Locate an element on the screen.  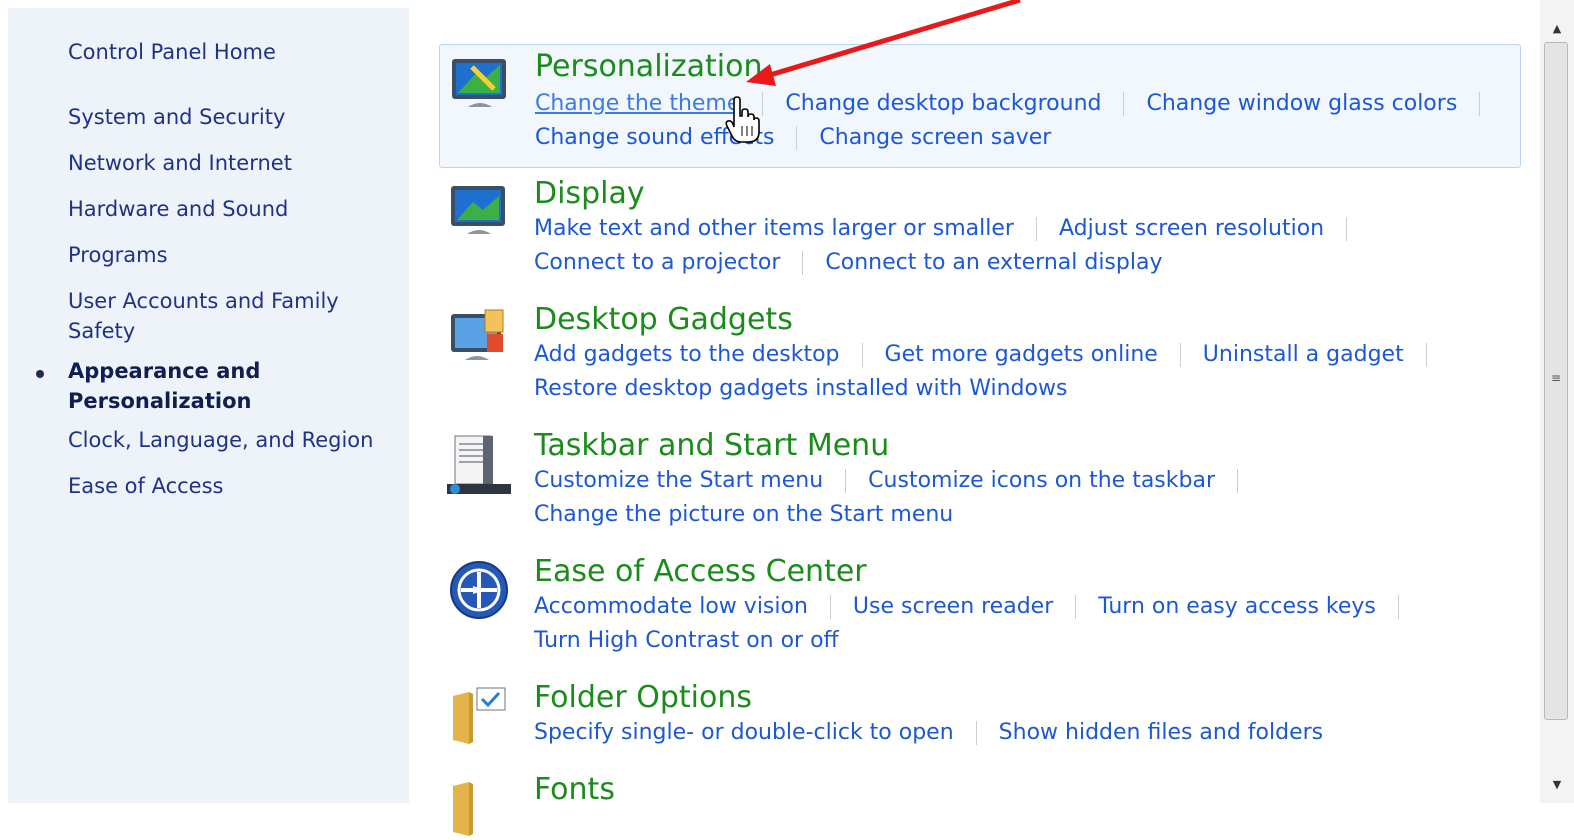
vertical-scrollbar: ▲ ≡ ▼ is located at coordinates (1557, 401).